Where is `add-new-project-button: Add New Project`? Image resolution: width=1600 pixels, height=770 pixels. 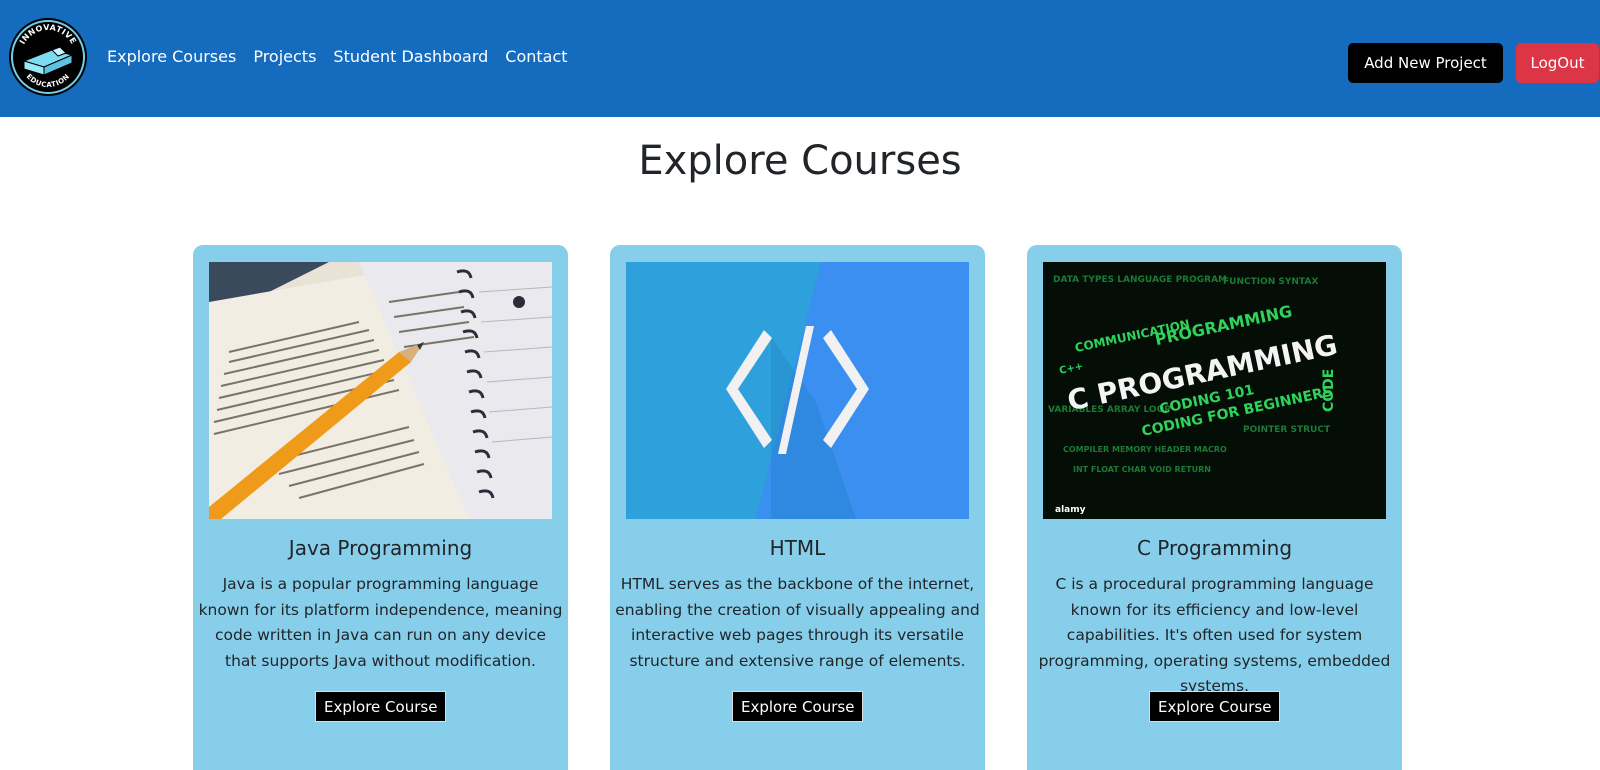
add-new-project-button: Add New Project is located at coordinates (1425, 63).